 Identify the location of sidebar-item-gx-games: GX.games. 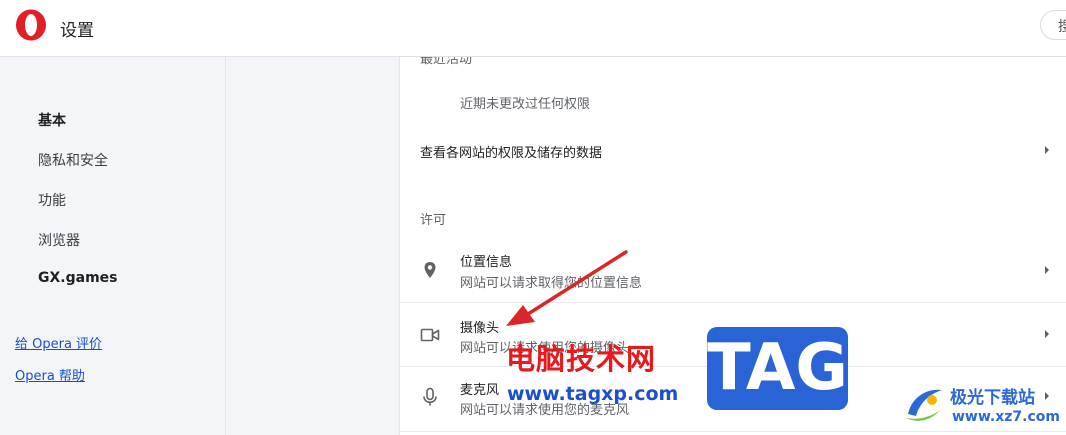
(78, 278).